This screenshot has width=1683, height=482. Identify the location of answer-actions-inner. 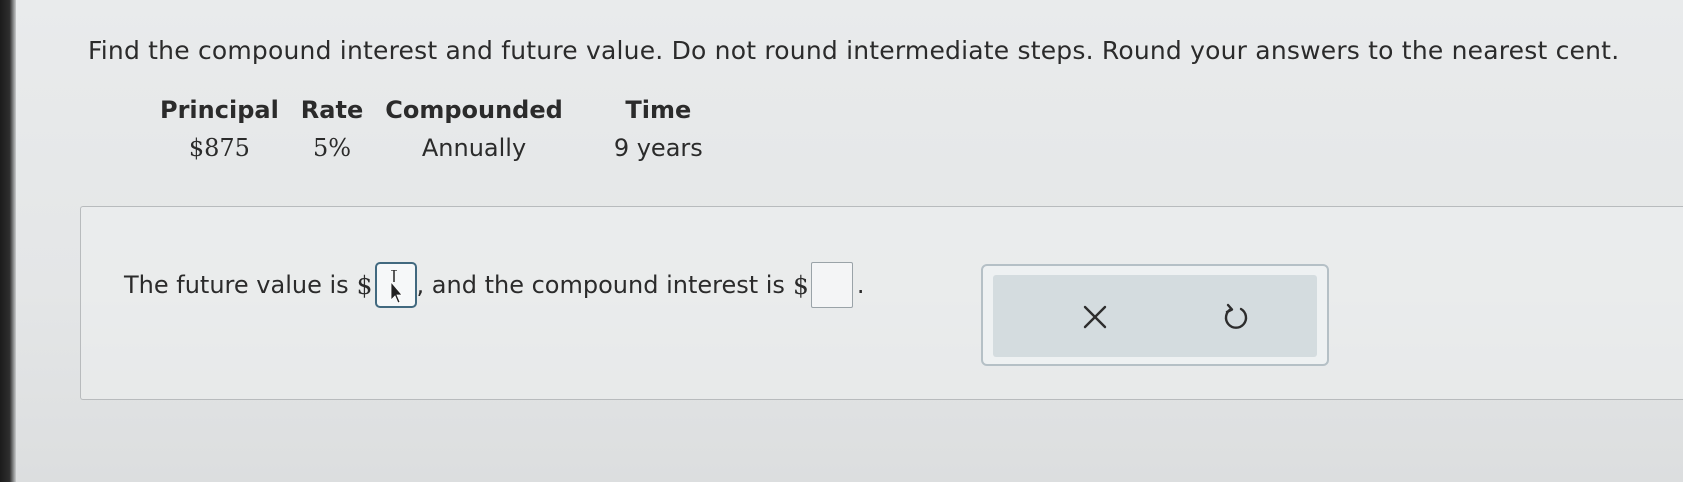
(1155, 316).